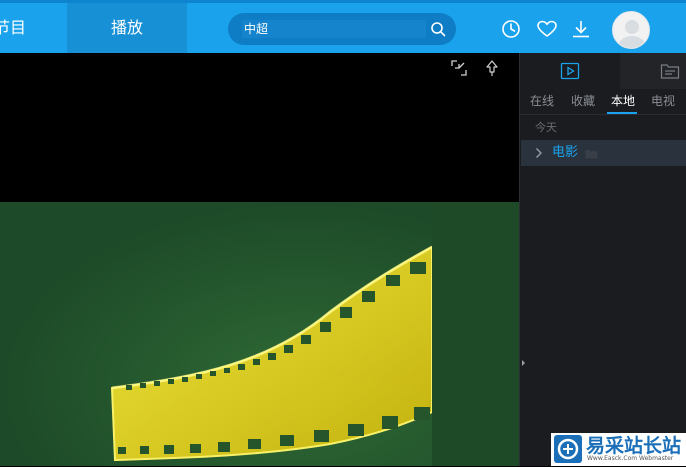 This screenshot has height=467, width=686. I want to click on video-frame-edge, so click(475, 334).